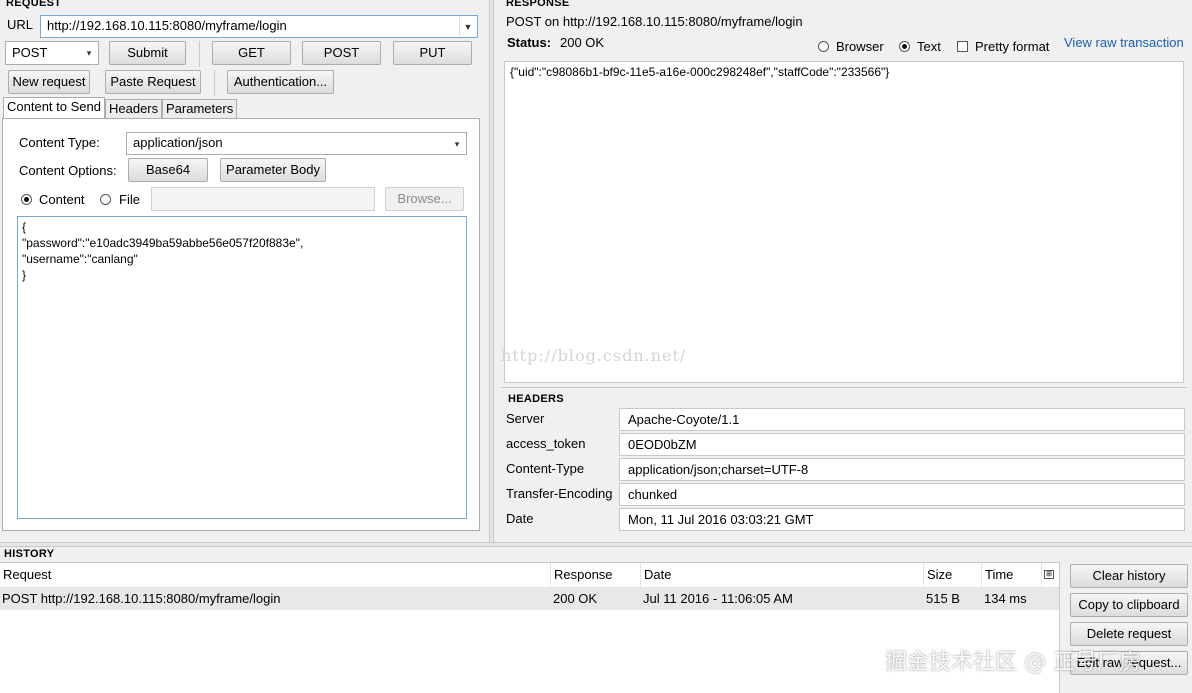 This screenshot has height=693, width=1192. I want to click on get-button: GET, so click(251, 53).